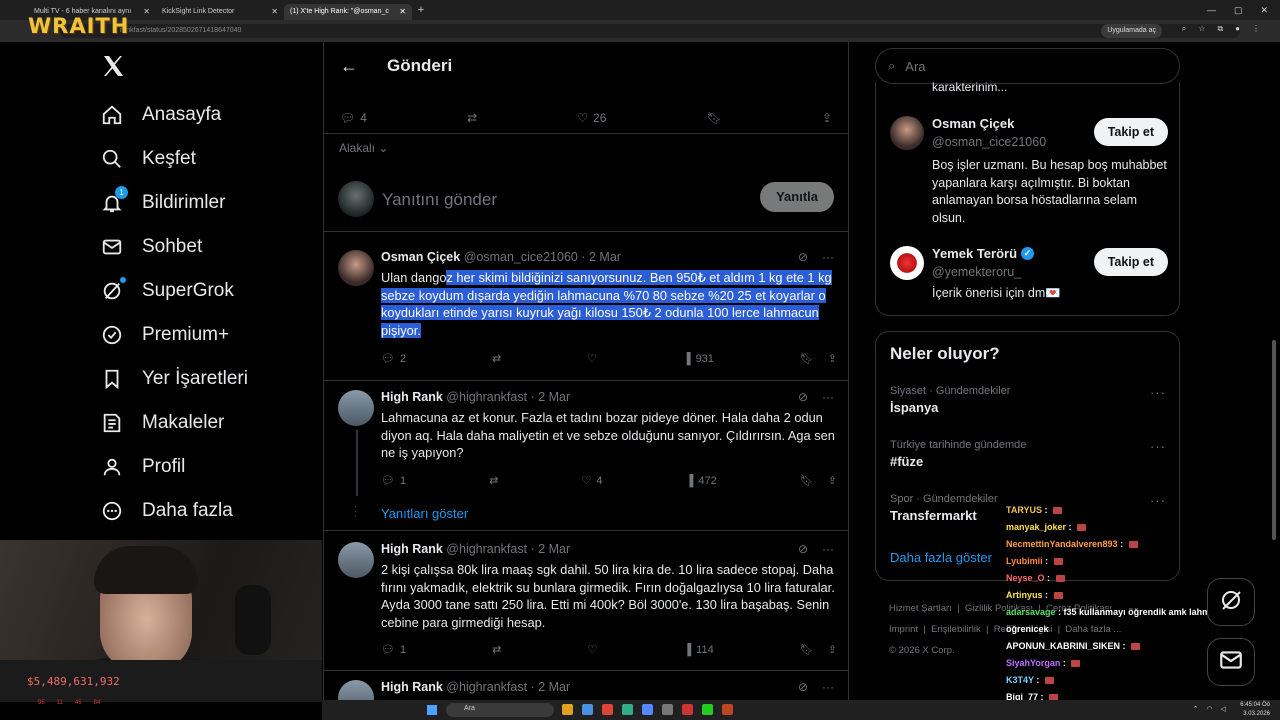  What do you see at coordinates (1223, 709) in the screenshot?
I see `volume-icon: ◁` at bounding box center [1223, 709].